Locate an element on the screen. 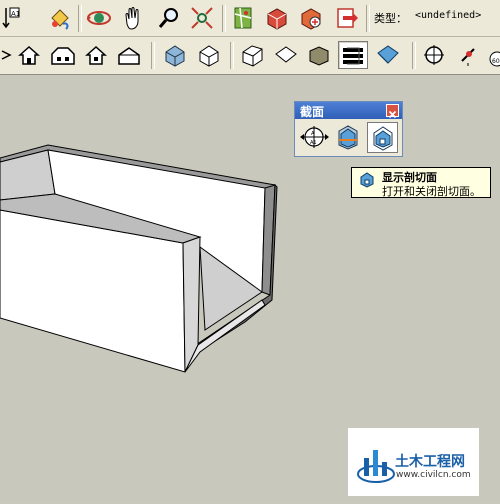 The width and height of the screenshot is (500, 504). logo-icon is located at coordinates (376, 466).